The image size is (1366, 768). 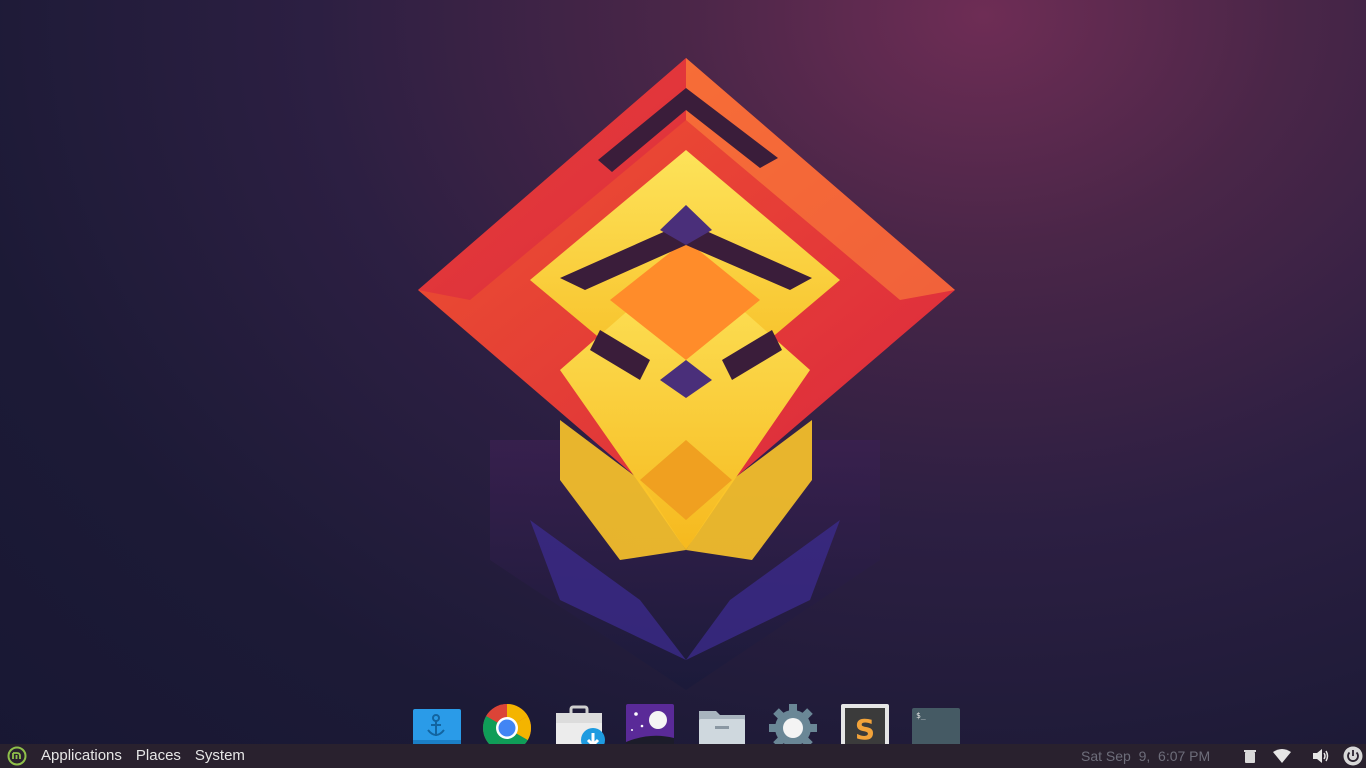 I want to click on power-icon, so click(x=1353, y=756).